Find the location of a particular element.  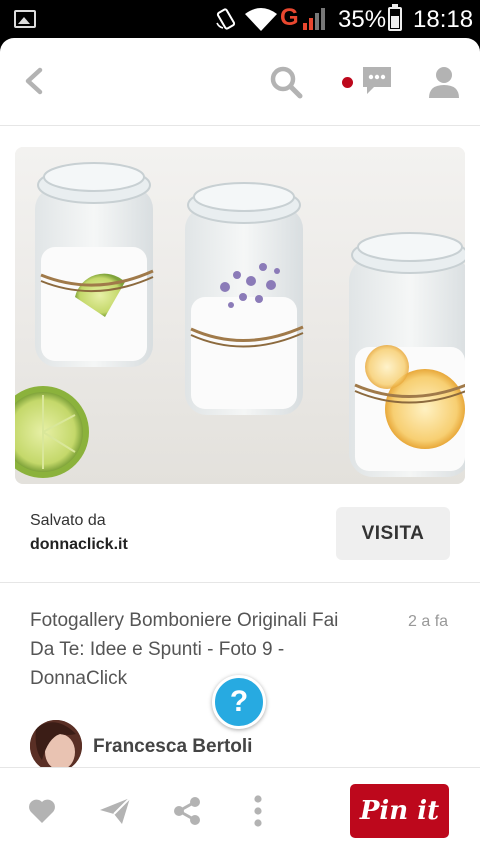

bottom-action-bar: Pin it is located at coordinates (240, 810).